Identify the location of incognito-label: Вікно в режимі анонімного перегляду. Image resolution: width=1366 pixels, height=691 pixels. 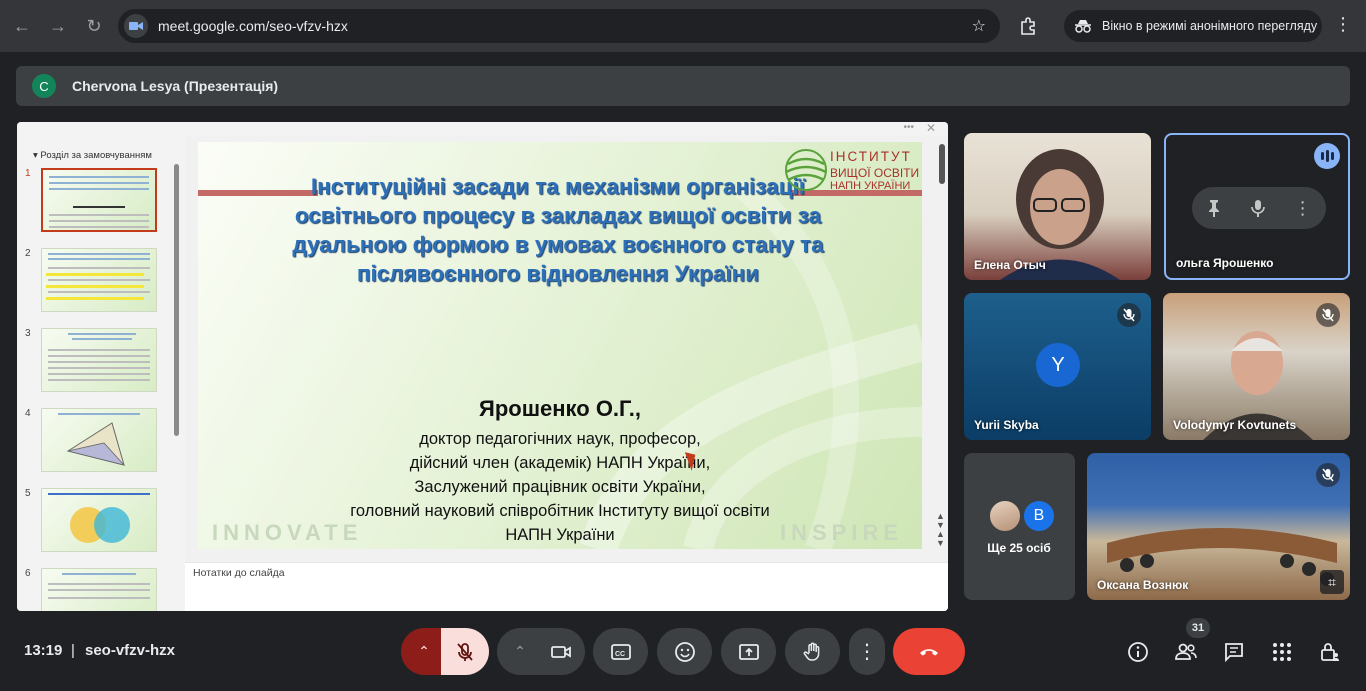
(1210, 26).